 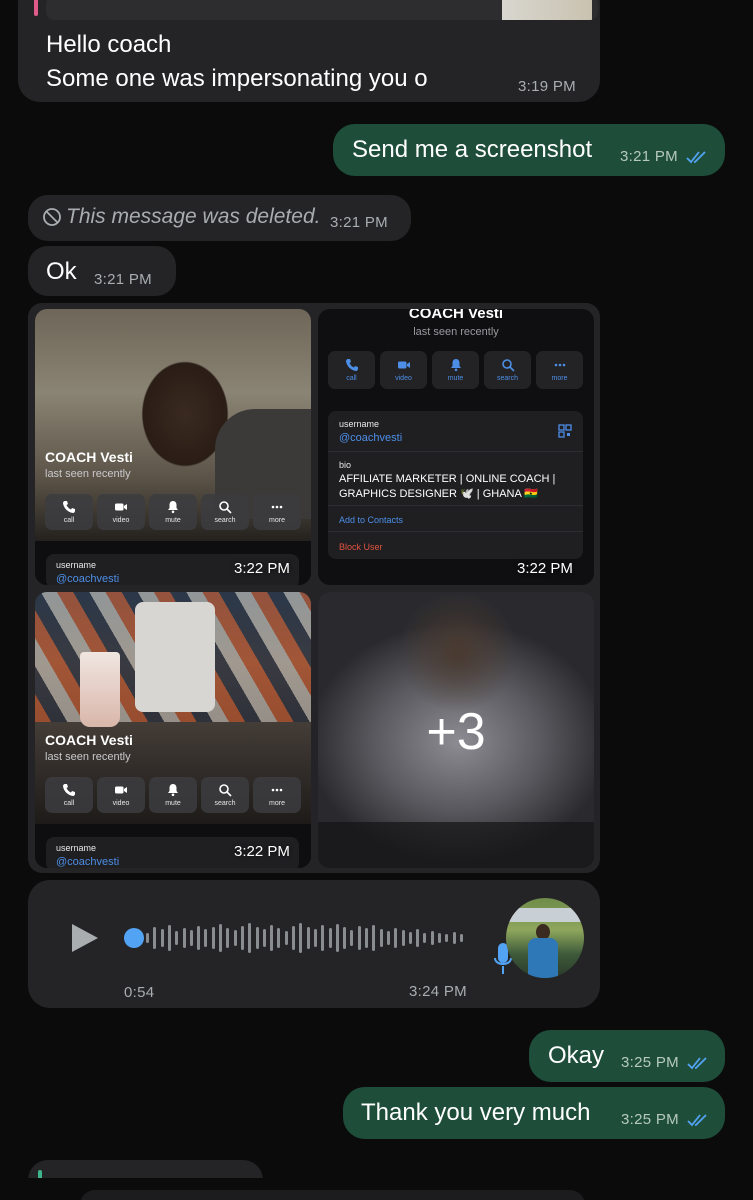 I want to click on message-text: Hello coach, so click(x=109, y=44).